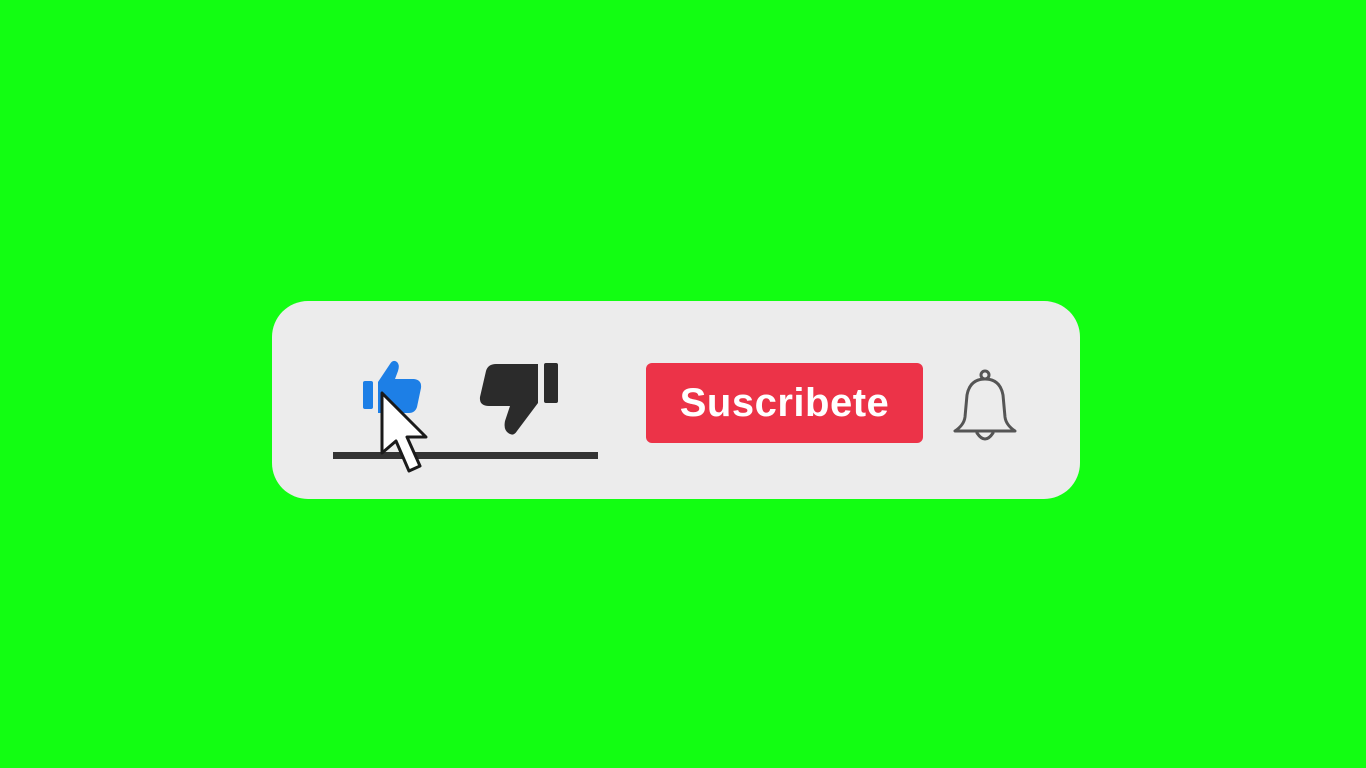  I want to click on dislike-button, so click(519, 397).